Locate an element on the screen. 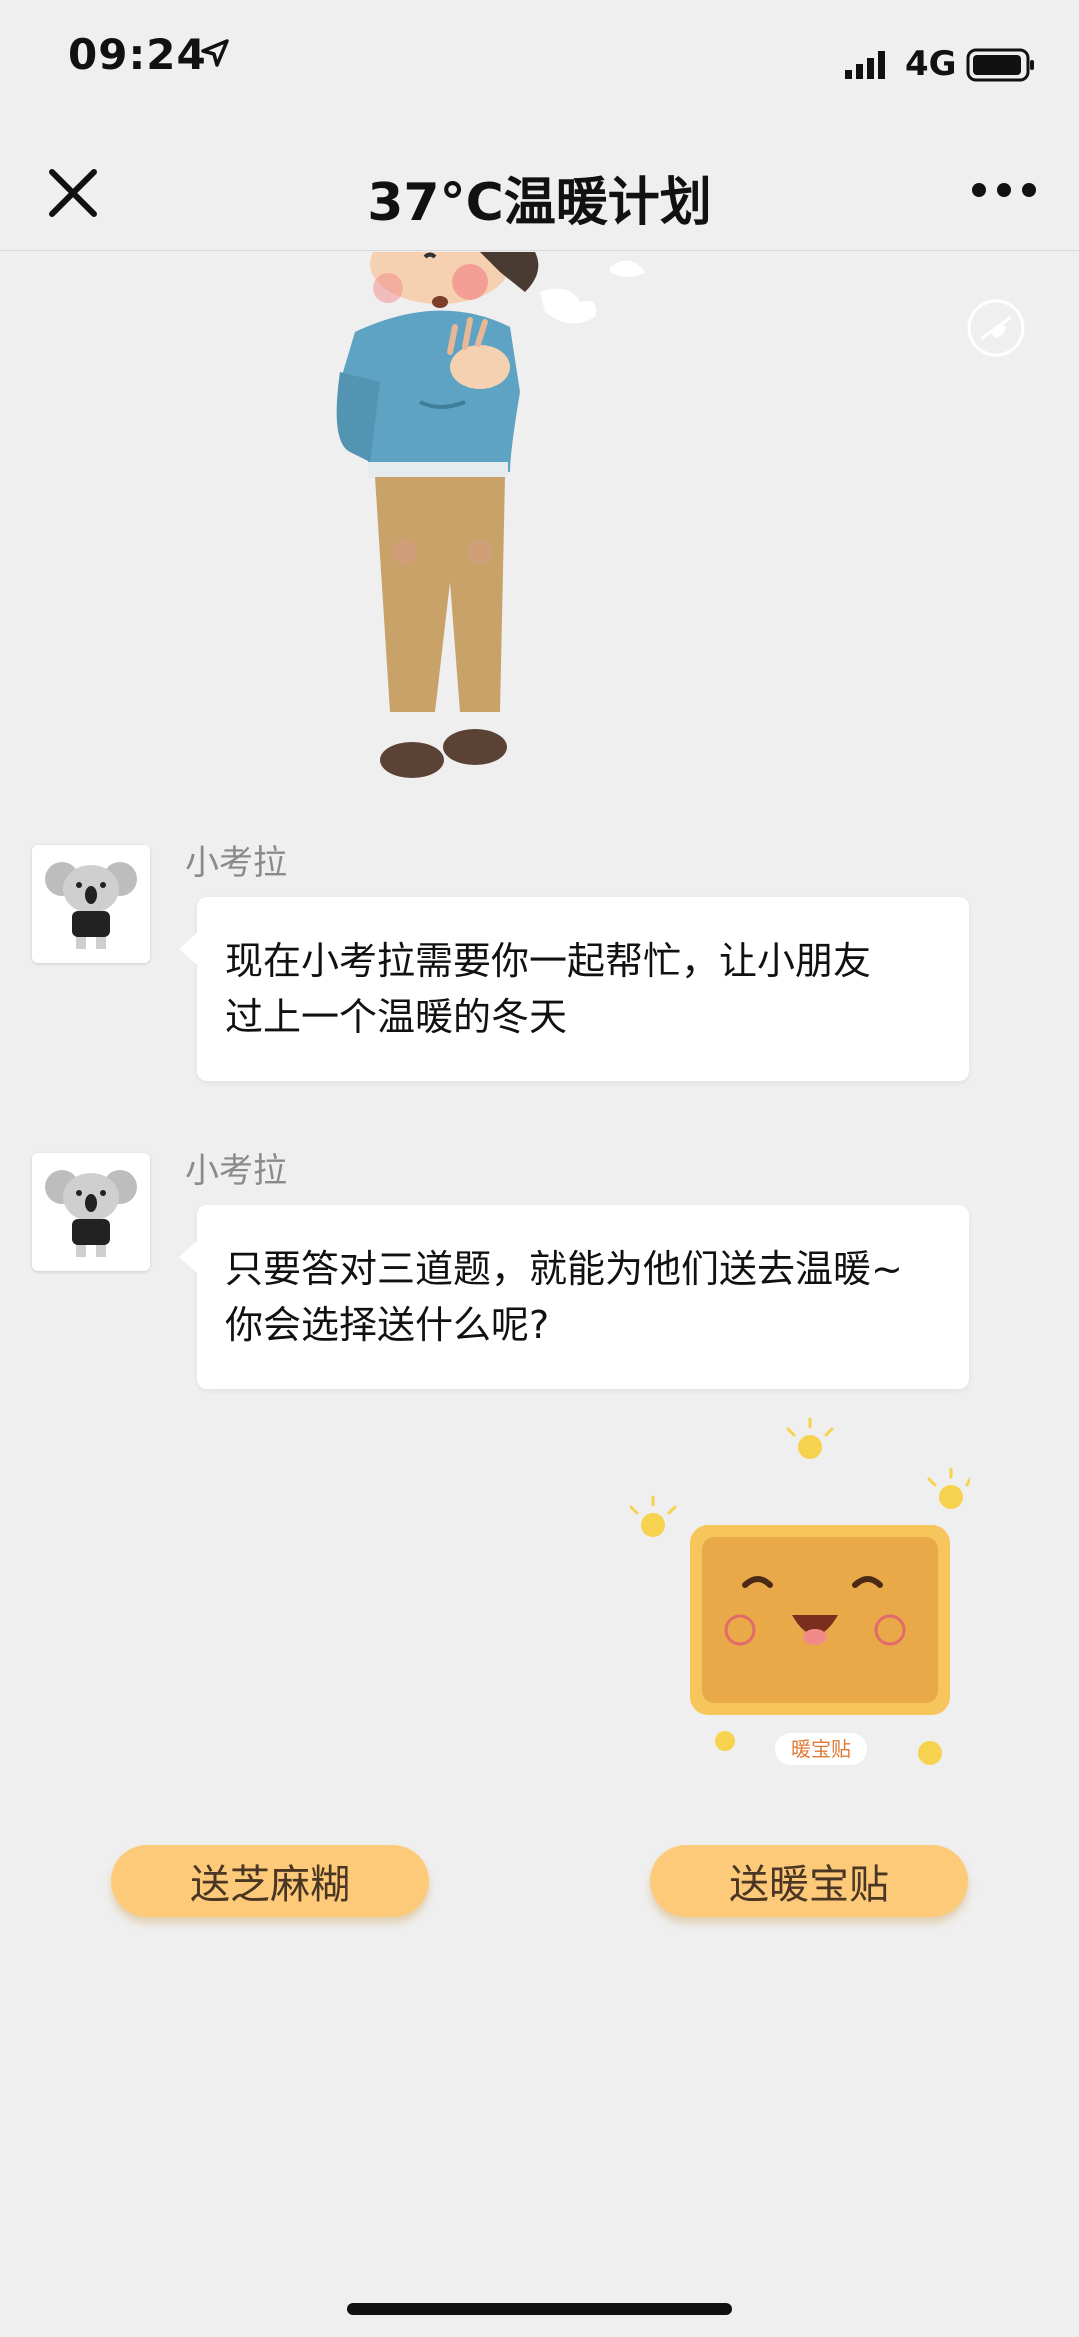 This screenshot has height=2337, width=1079. message-text-line: 过上一个温暖的冬天 is located at coordinates (396, 1017).